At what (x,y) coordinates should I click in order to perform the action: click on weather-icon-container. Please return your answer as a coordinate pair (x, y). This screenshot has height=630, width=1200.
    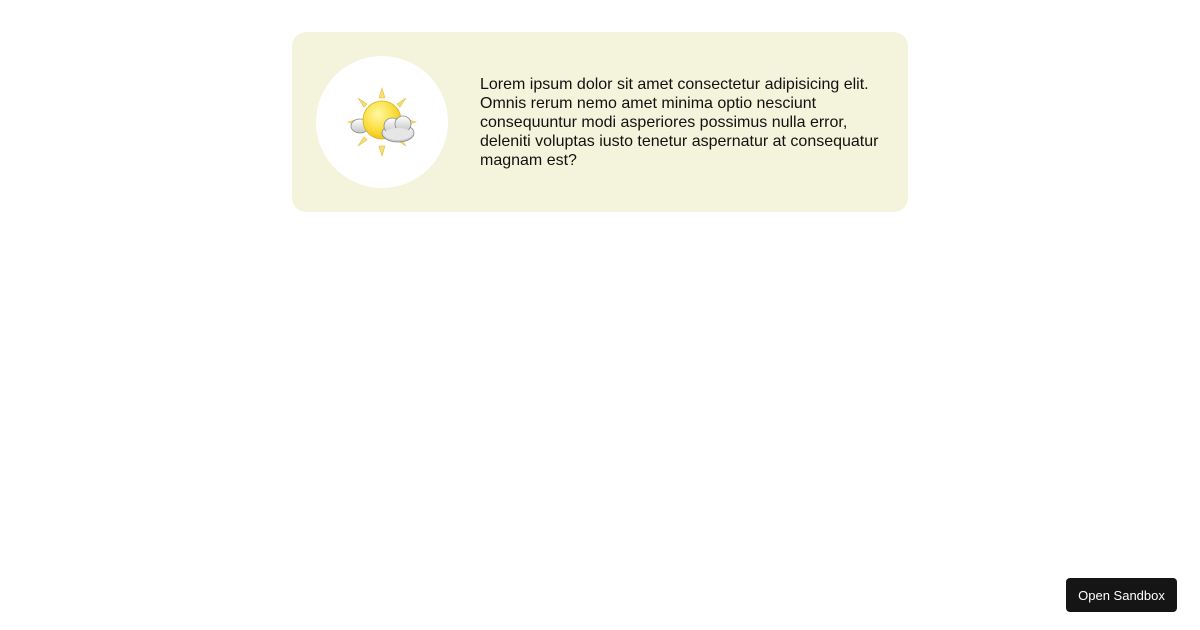
    Looking at the image, I should click on (382, 122).